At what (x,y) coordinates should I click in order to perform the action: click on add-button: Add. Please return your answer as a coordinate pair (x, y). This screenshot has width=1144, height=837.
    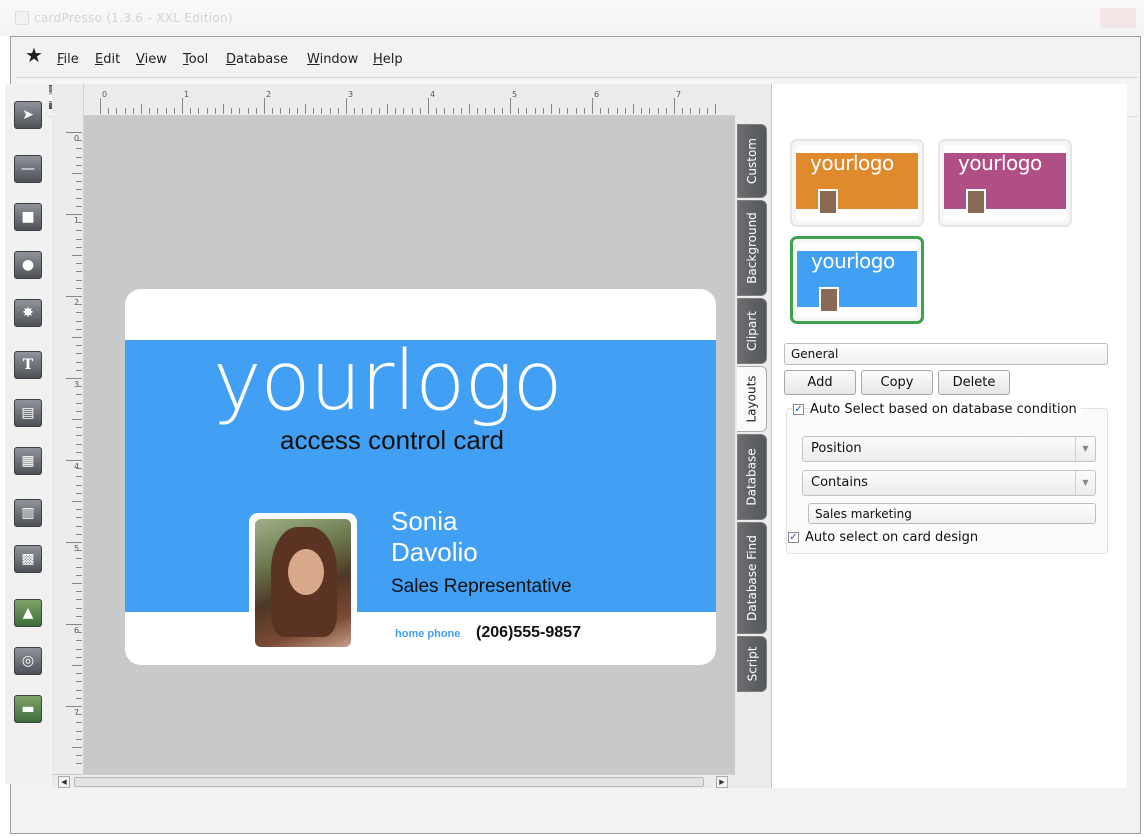
    Looking at the image, I should click on (820, 382).